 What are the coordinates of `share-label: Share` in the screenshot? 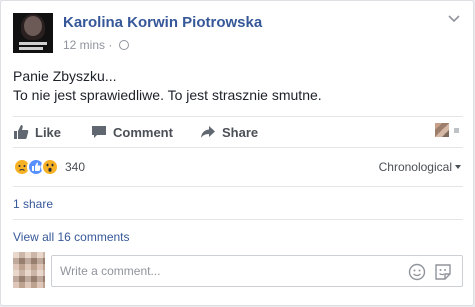 It's located at (240, 132).